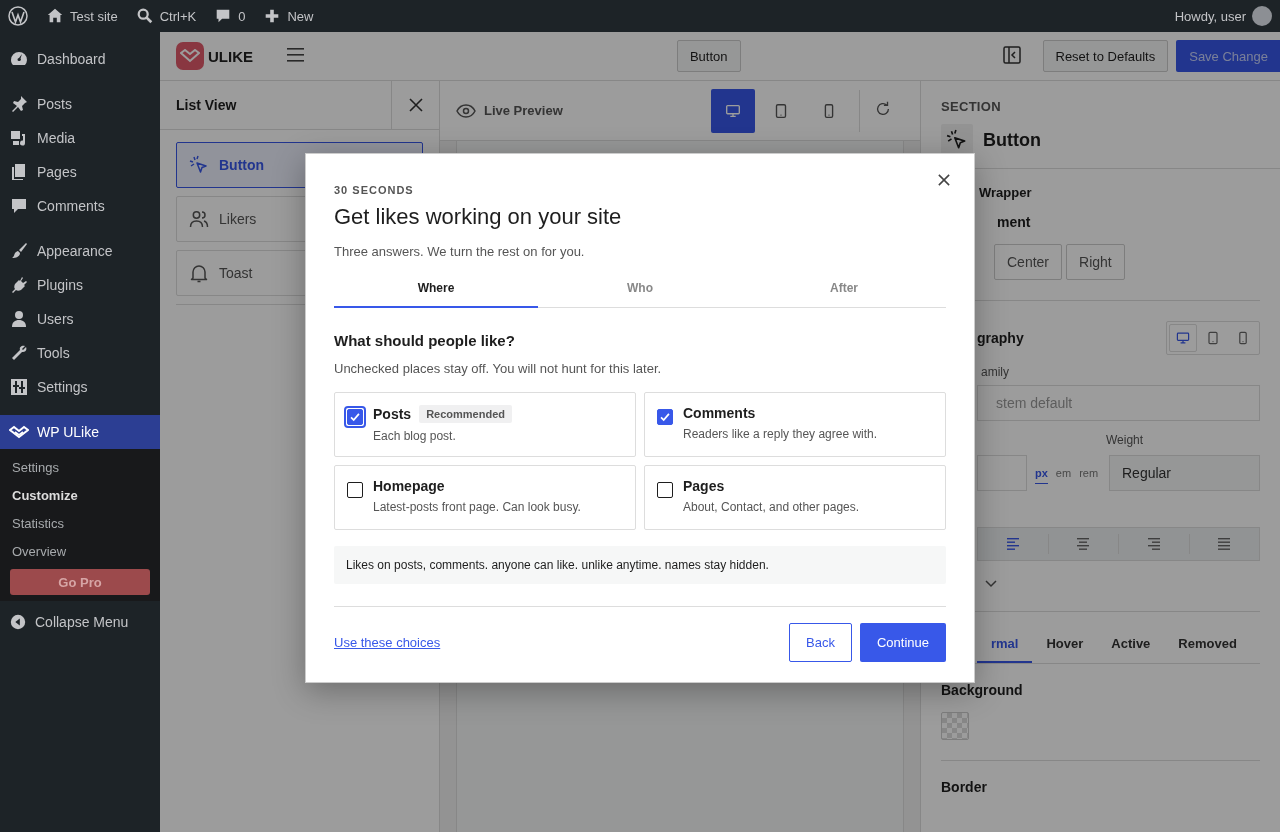  I want to click on collapse-icon, so click(18, 622).